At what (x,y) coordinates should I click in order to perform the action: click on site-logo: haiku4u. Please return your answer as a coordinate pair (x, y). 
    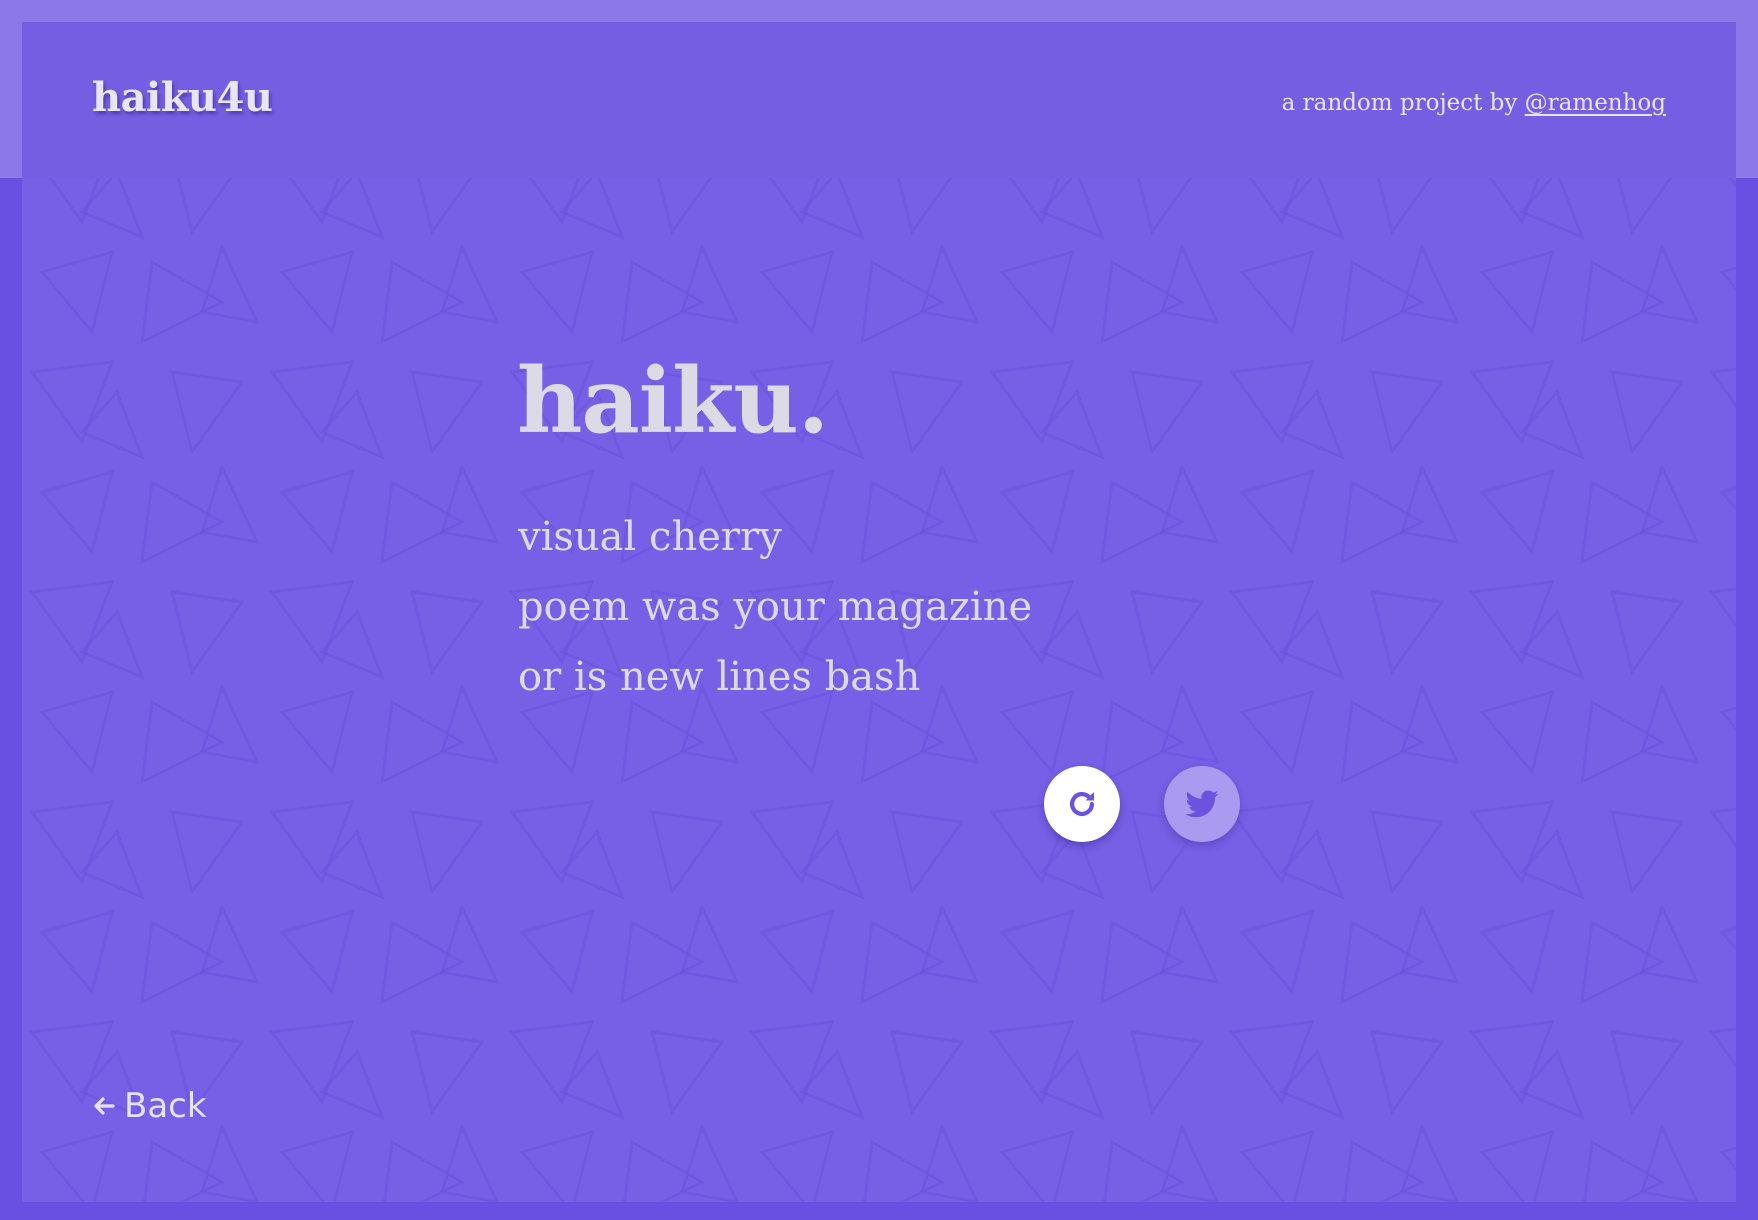
    Looking at the image, I should click on (182, 97).